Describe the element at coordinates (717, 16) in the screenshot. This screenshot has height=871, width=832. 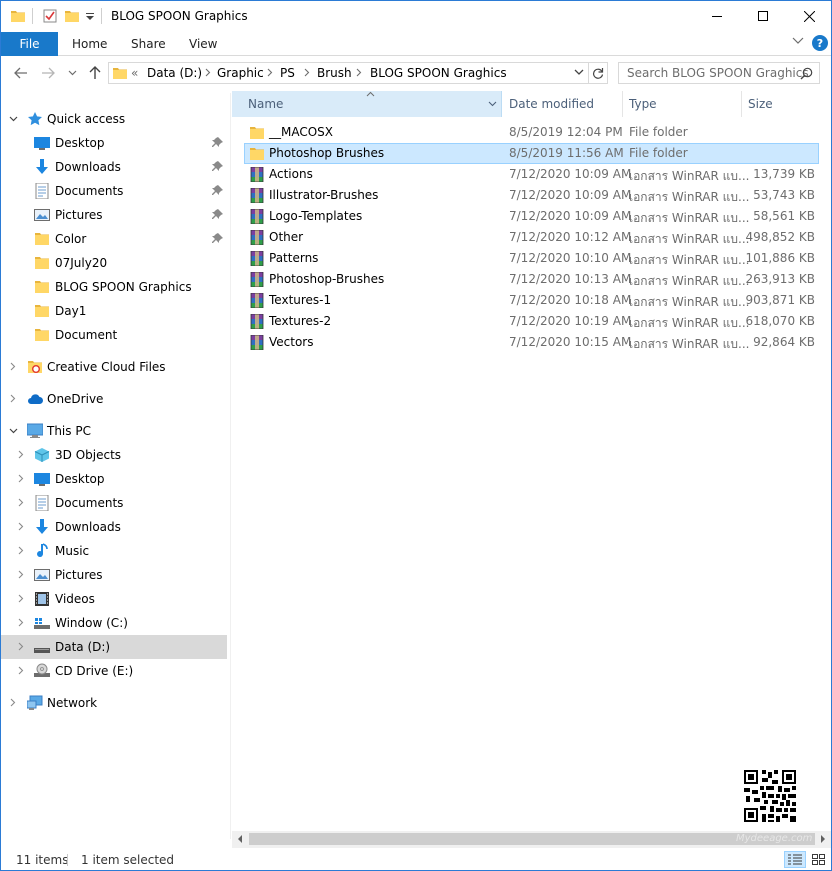
I see `minimize-button` at that location.